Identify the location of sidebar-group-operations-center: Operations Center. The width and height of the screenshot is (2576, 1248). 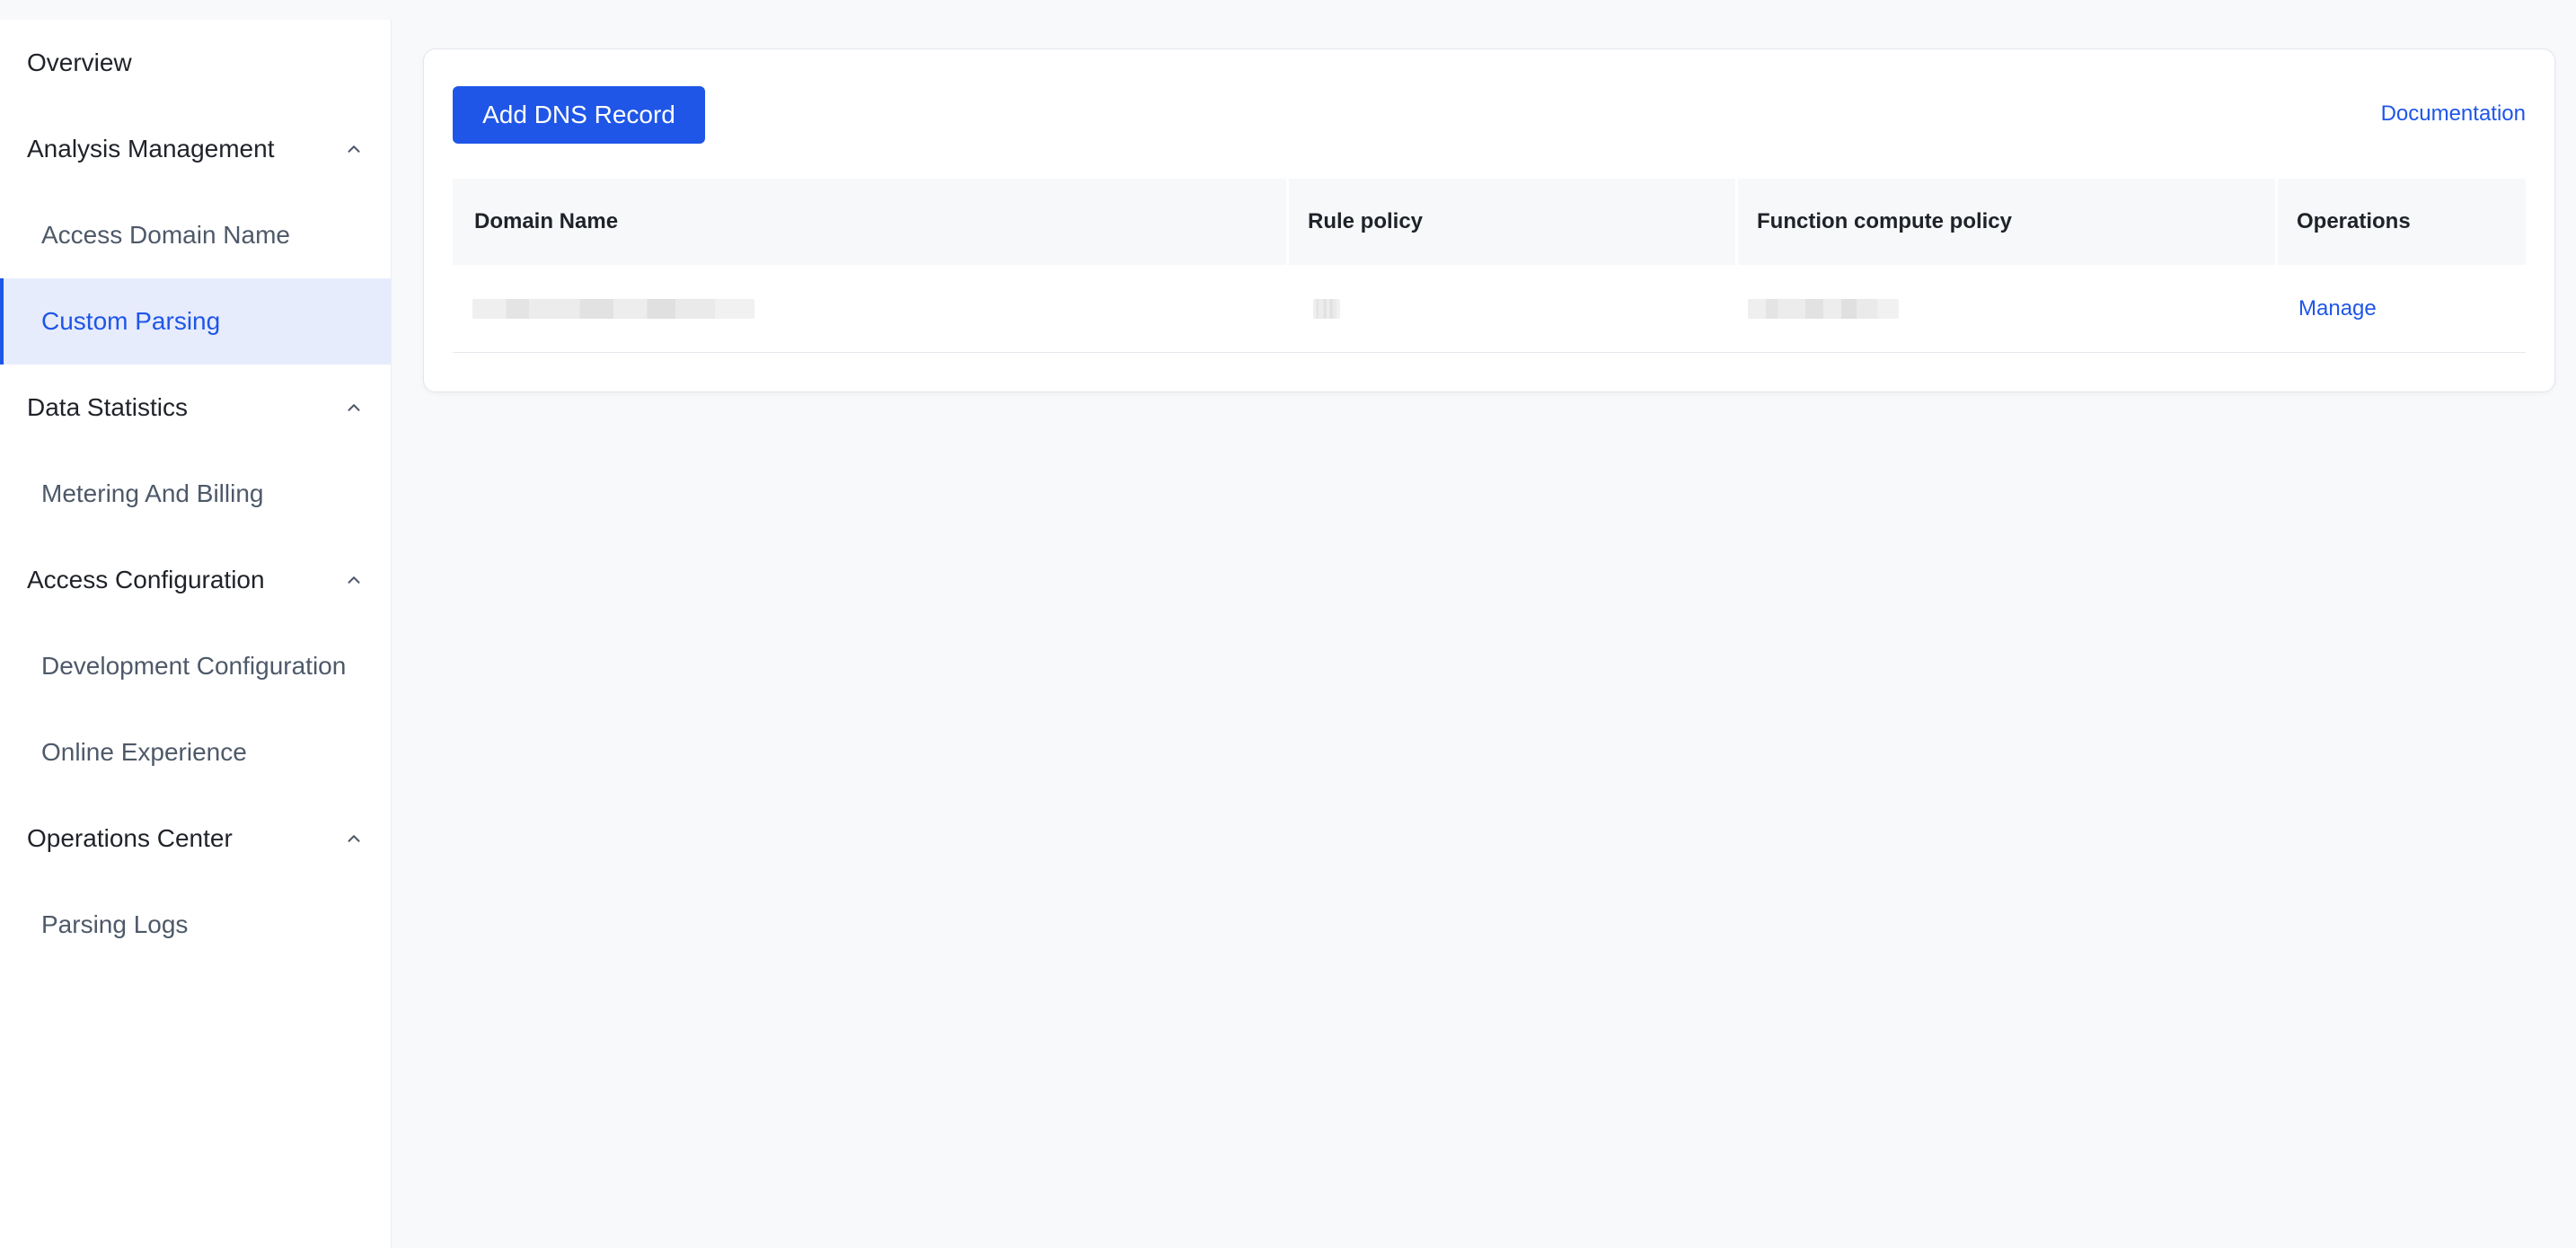
(195, 838).